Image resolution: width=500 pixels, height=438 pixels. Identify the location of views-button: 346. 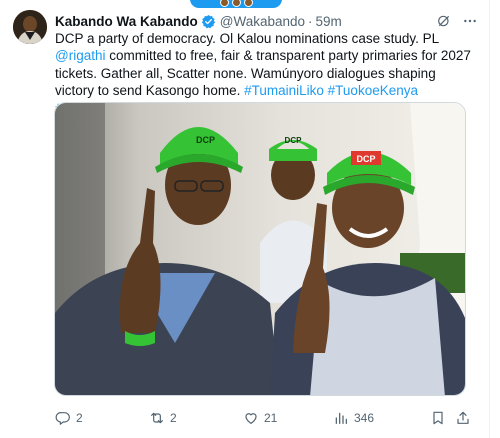
(353, 418).